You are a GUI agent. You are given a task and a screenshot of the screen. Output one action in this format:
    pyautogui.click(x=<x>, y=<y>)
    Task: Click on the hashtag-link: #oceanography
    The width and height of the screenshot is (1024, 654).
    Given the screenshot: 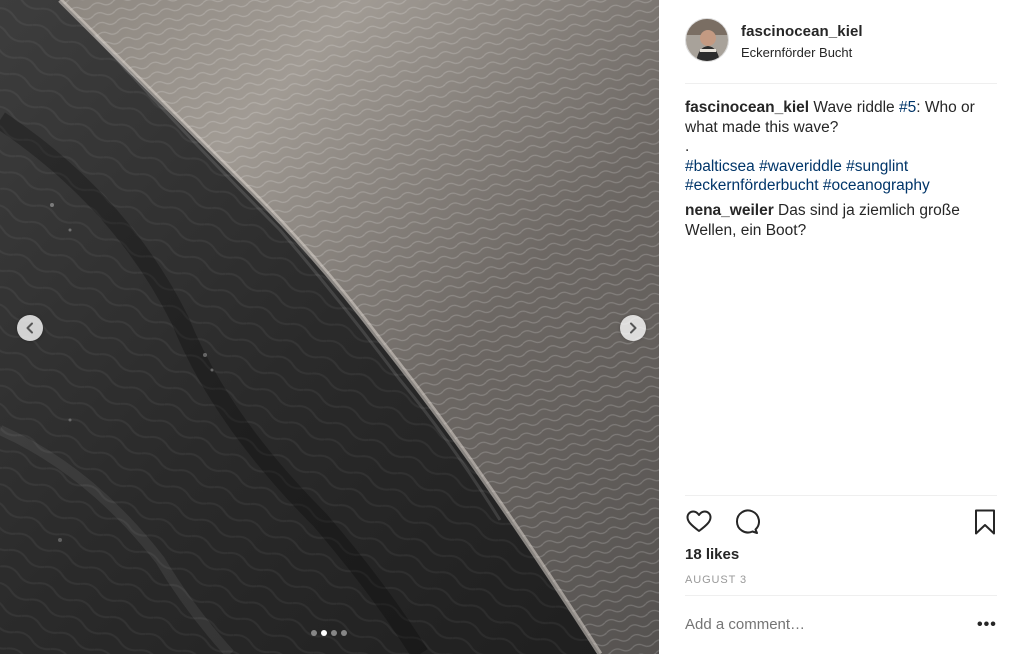 What is the action you would take?
    pyautogui.click(x=876, y=185)
    